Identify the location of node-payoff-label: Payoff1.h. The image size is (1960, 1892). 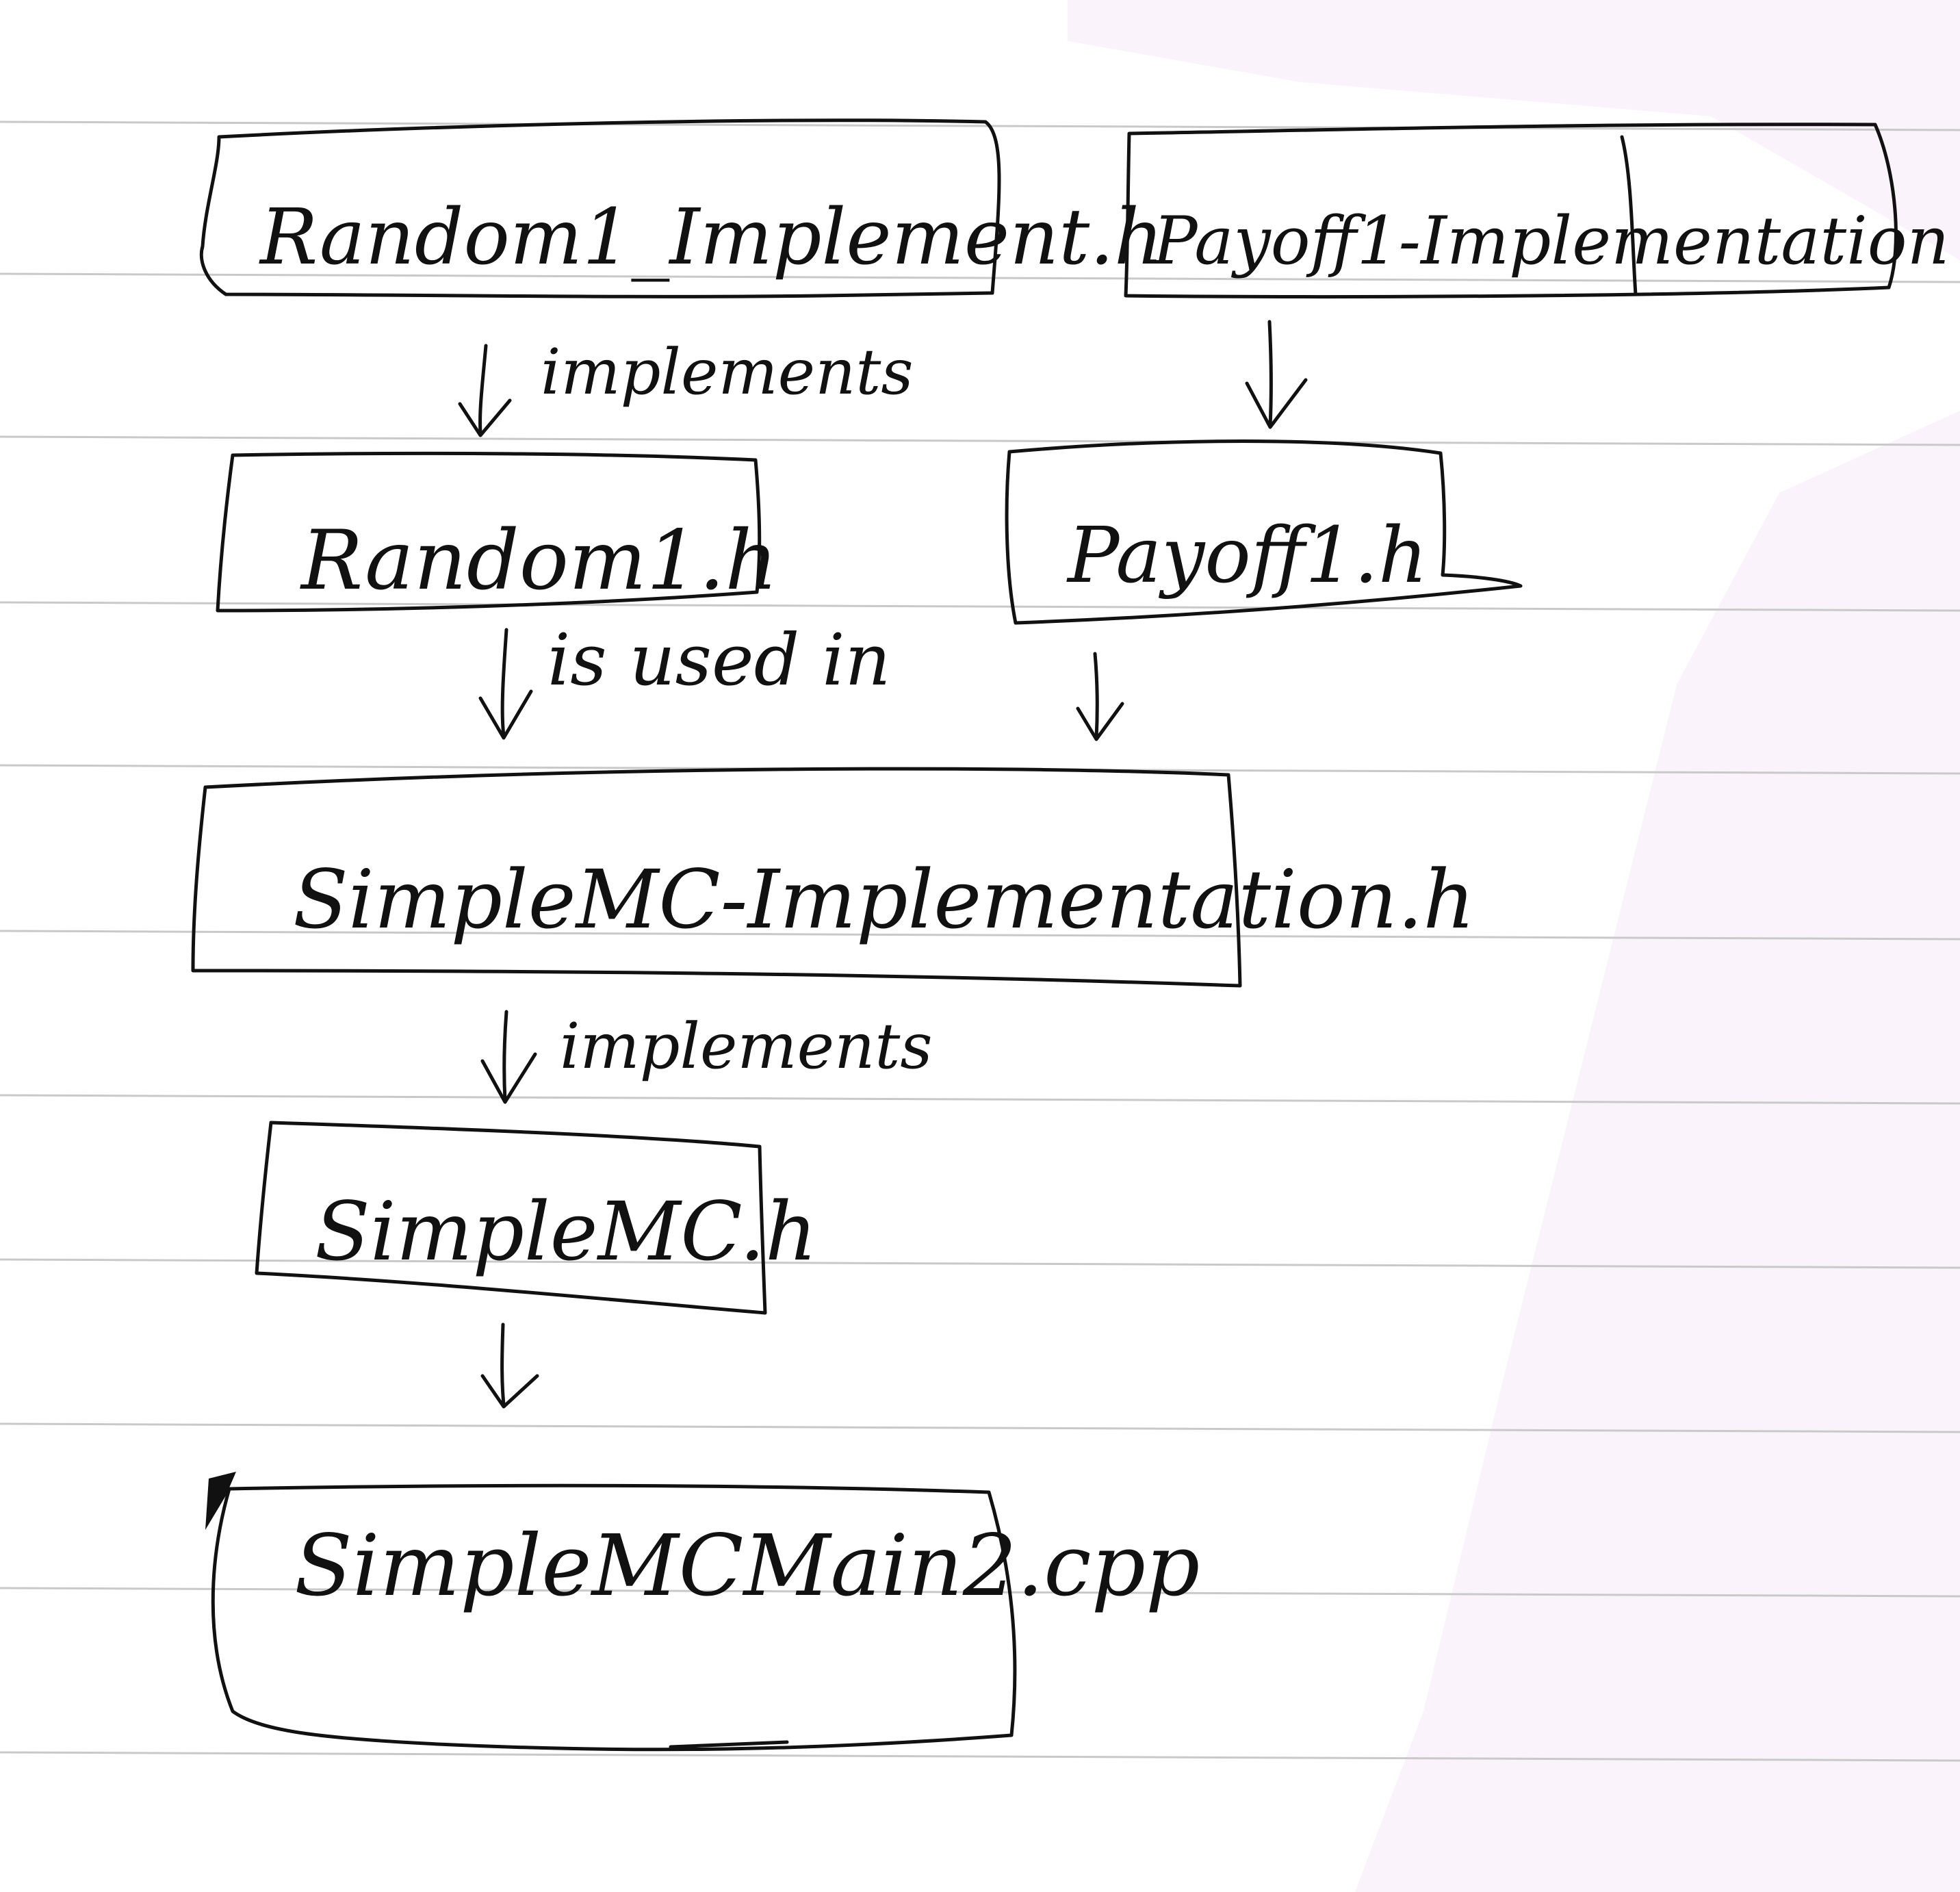
(1247, 555).